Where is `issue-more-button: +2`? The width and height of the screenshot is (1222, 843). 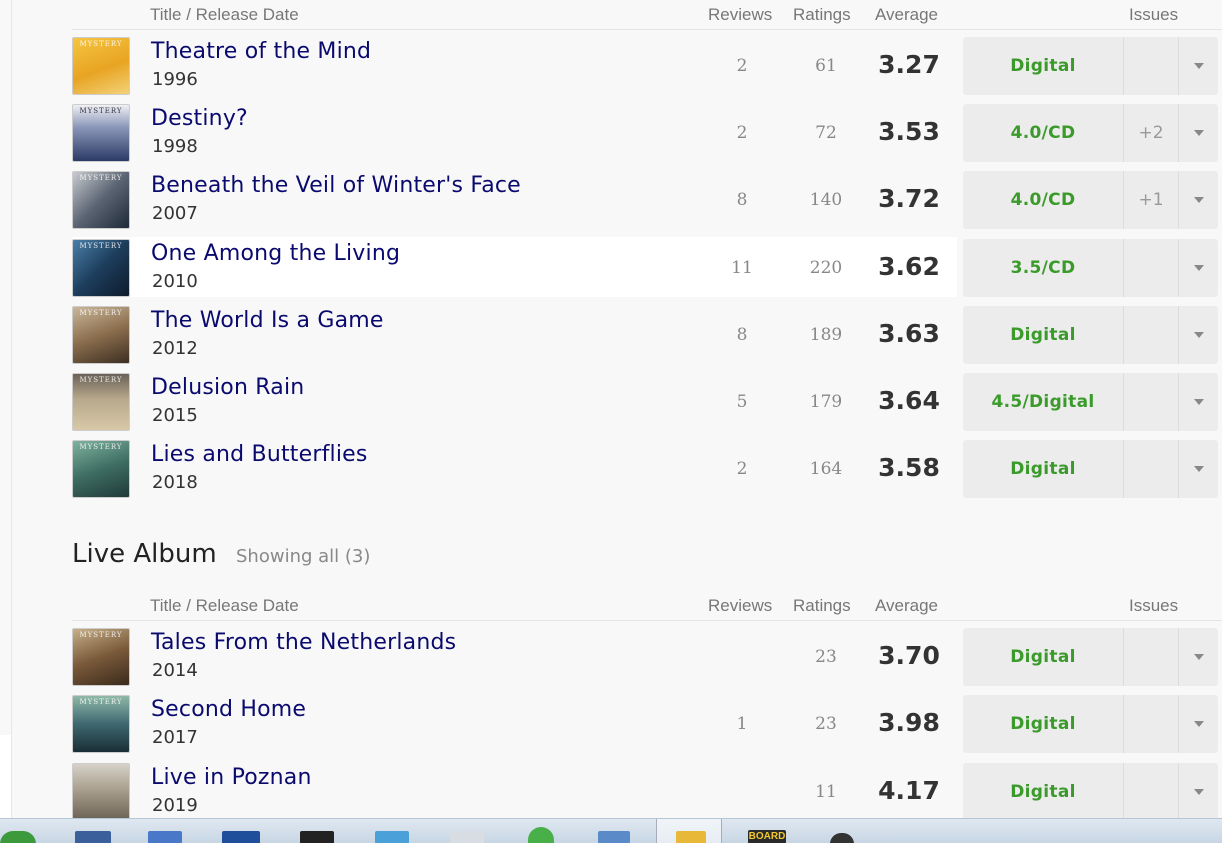 issue-more-button: +2 is located at coordinates (1151, 133).